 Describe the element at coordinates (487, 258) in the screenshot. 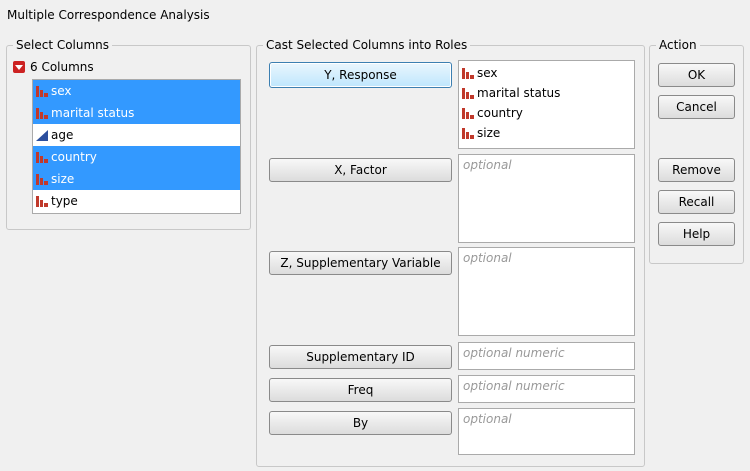

I see `z-supplementary-placeholder: optional` at that location.